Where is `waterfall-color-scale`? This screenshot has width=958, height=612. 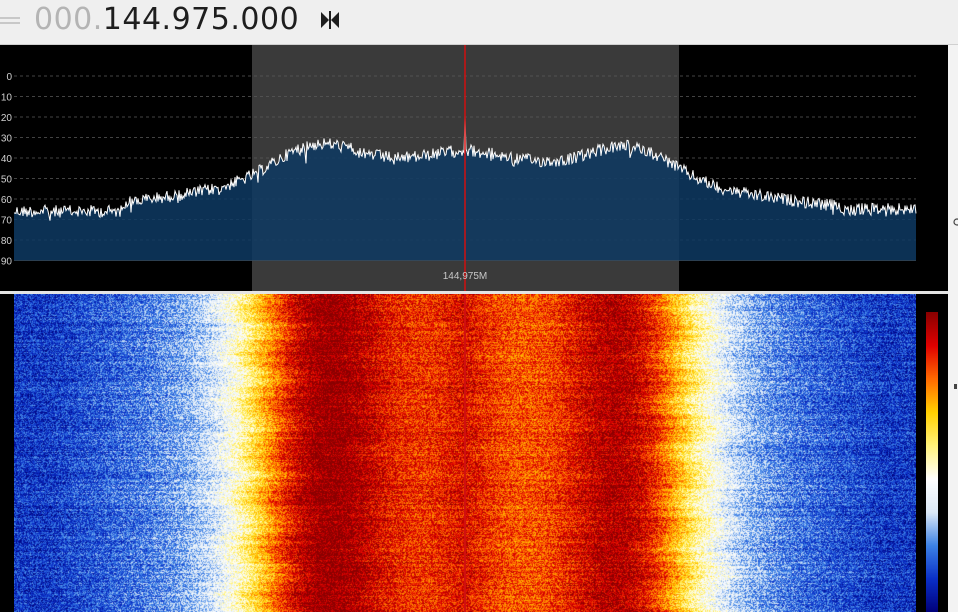 waterfall-color-scale is located at coordinates (932, 462).